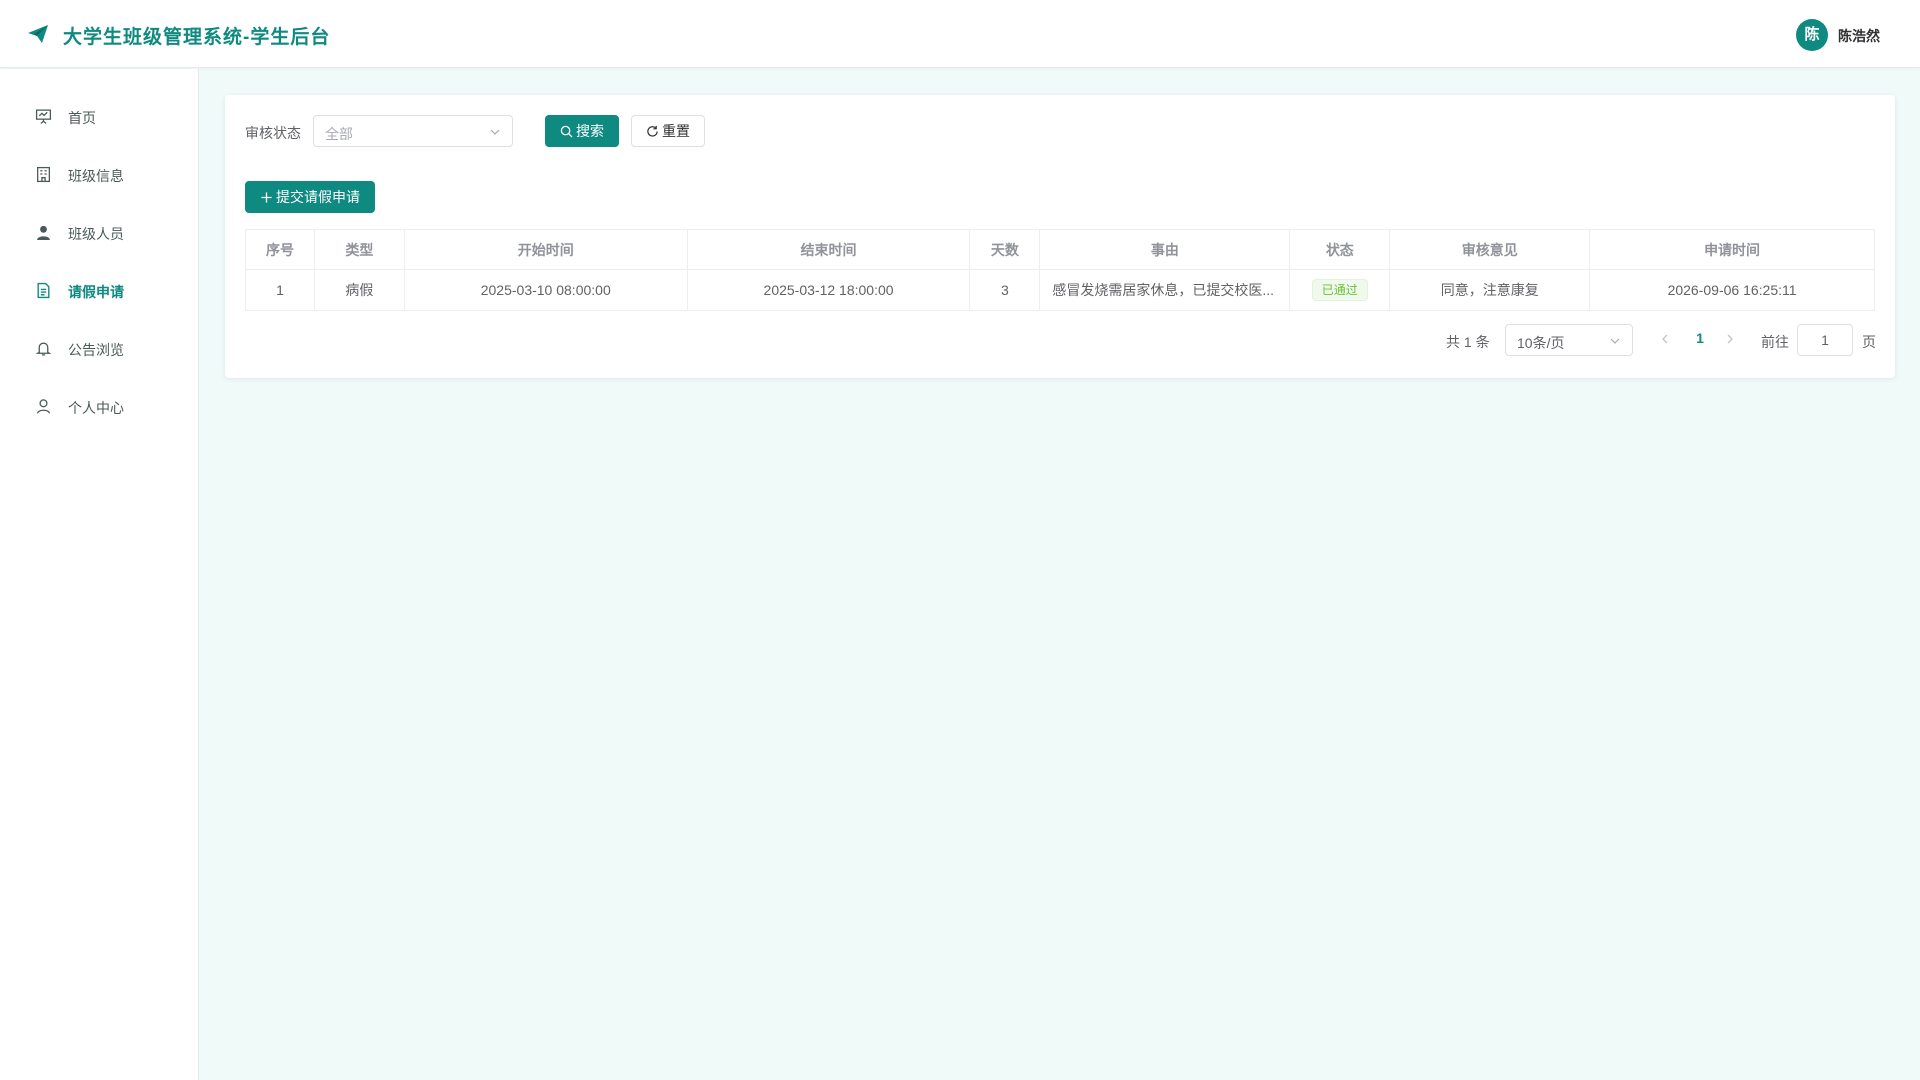  What do you see at coordinates (266, 197) in the screenshot?
I see `plus-icon` at bounding box center [266, 197].